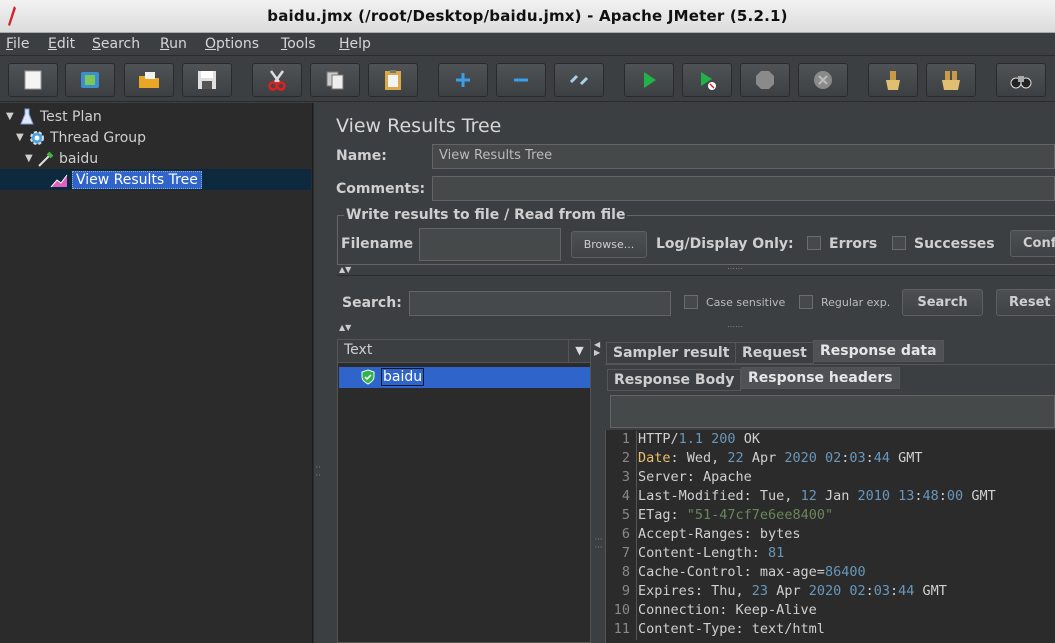 The image size is (1055, 643). What do you see at coordinates (830, 459) in the screenshot?
I see `code-line: 2 Date: Wed, 22 Apr 2020 02:03:44 GMT` at bounding box center [830, 459].